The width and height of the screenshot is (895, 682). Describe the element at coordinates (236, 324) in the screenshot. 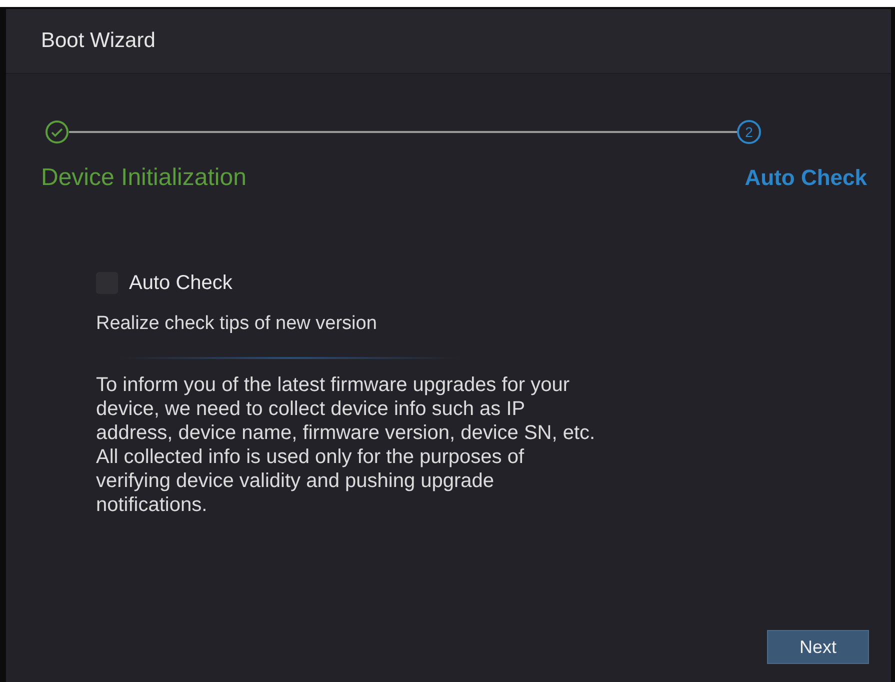

I see `tip-text: Realize check tips of new version` at that location.